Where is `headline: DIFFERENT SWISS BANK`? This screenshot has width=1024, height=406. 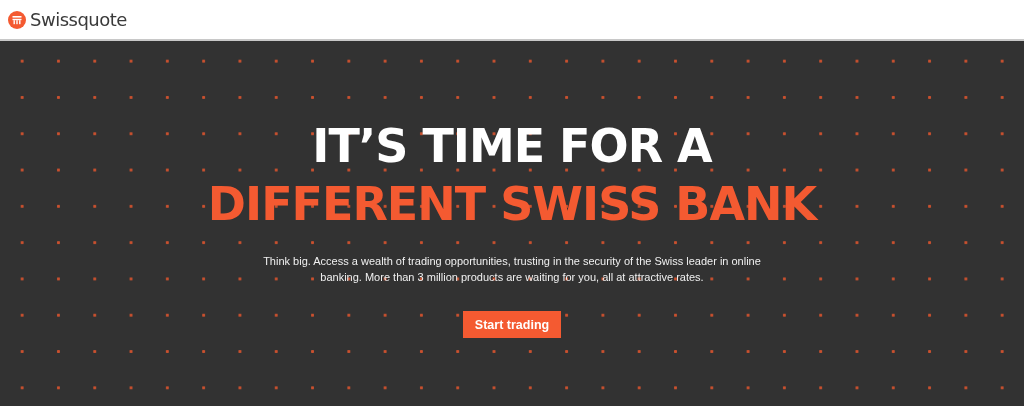
headline: DIFFERENT SWISS BANK is located at coordinates (512, 204).